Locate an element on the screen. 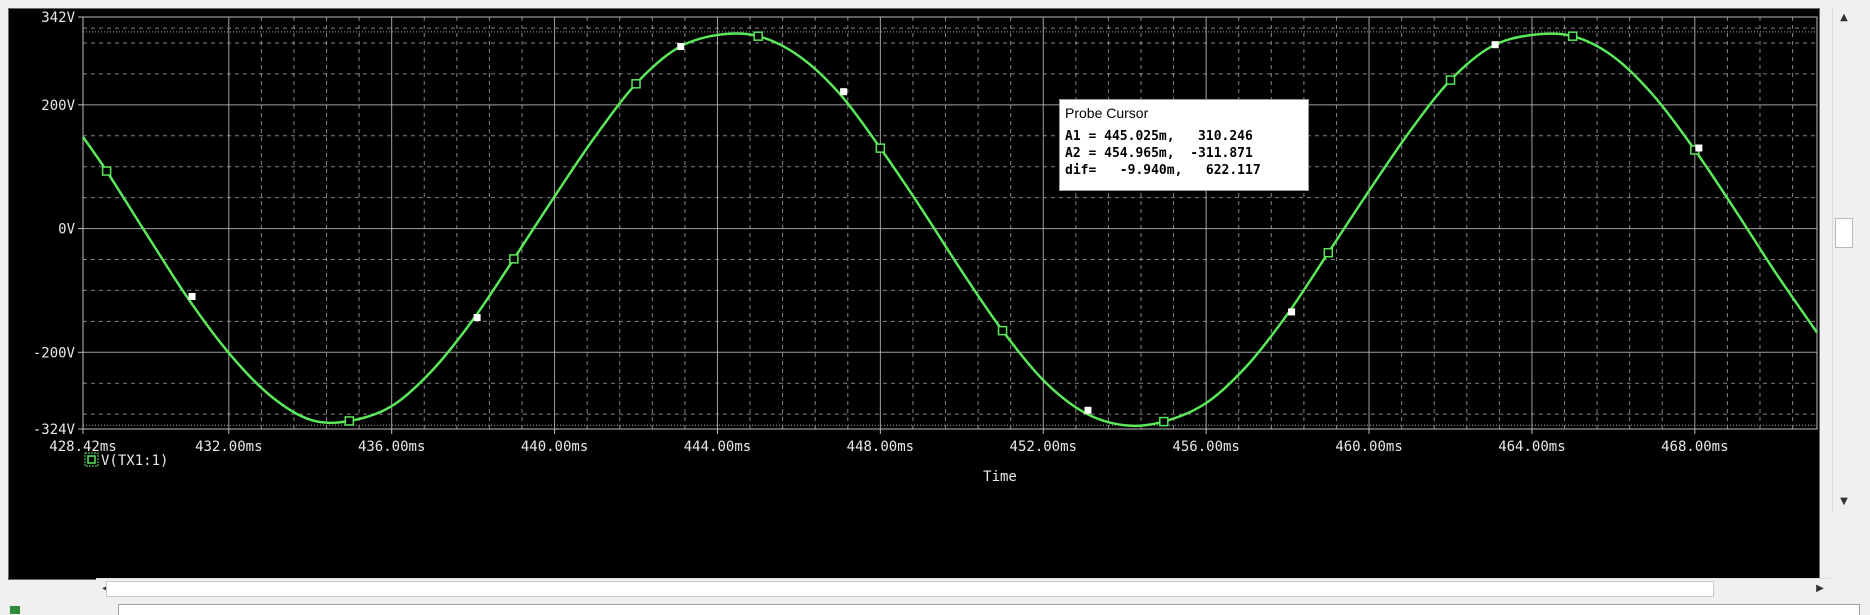 Image resolution: width=1870 pixels, height=615 pixels. probe-cursor-dif: dif= -9.940m, 622.117 is located at coordinates (1163, 170).